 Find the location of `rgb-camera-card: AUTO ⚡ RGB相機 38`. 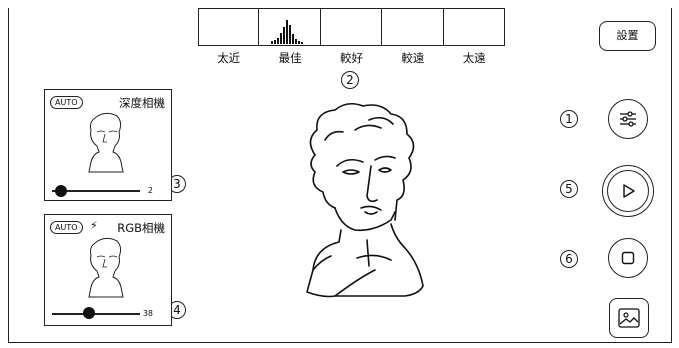

rgb-camera-card: AUTO ⚡ RGB相機 38 is located at coordinates (108, 270).